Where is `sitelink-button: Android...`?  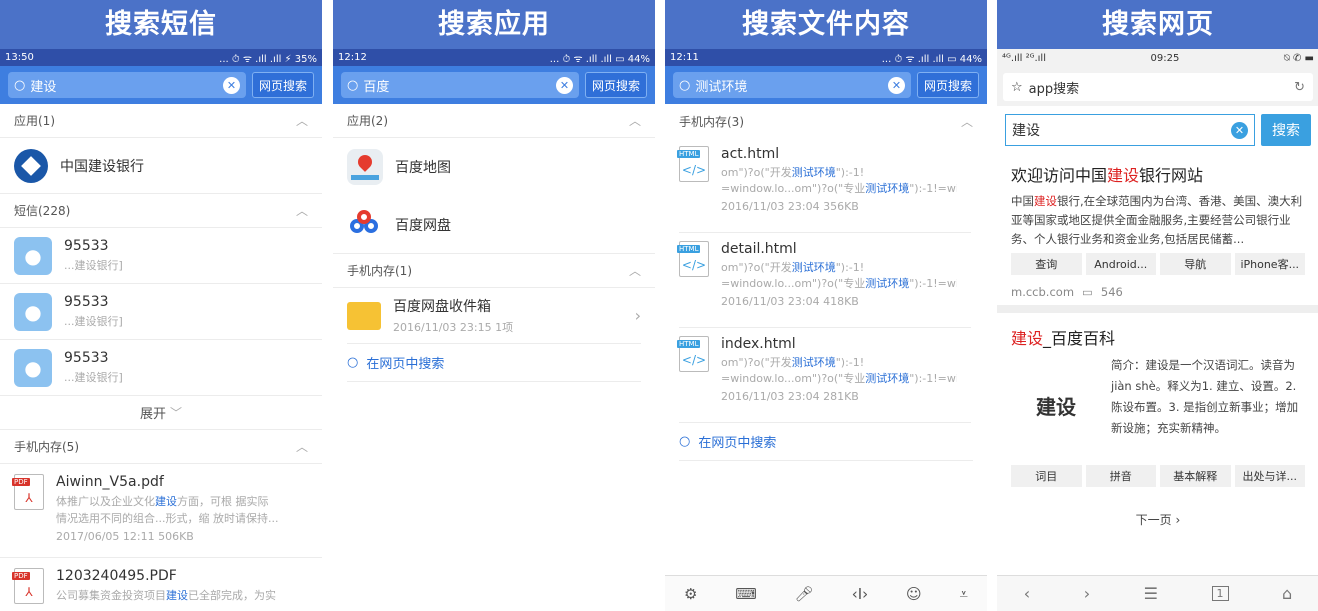
sitelink-button: Android... is located at coordinates (1120, 264).